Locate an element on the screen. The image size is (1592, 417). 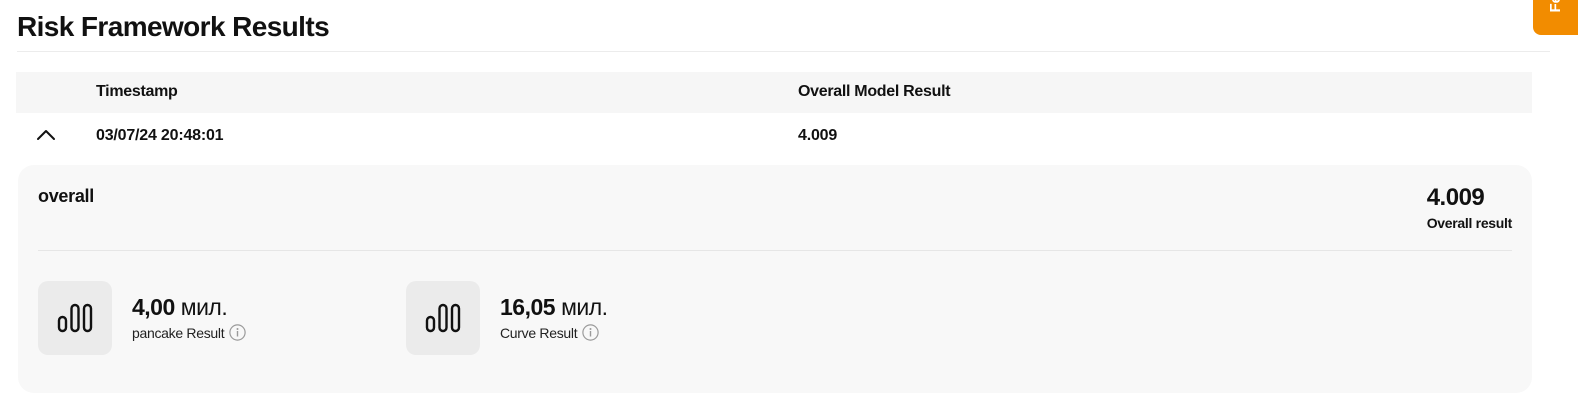
metric-text: 4,00 мил. pancake Result is located at coordinates (189, 317).